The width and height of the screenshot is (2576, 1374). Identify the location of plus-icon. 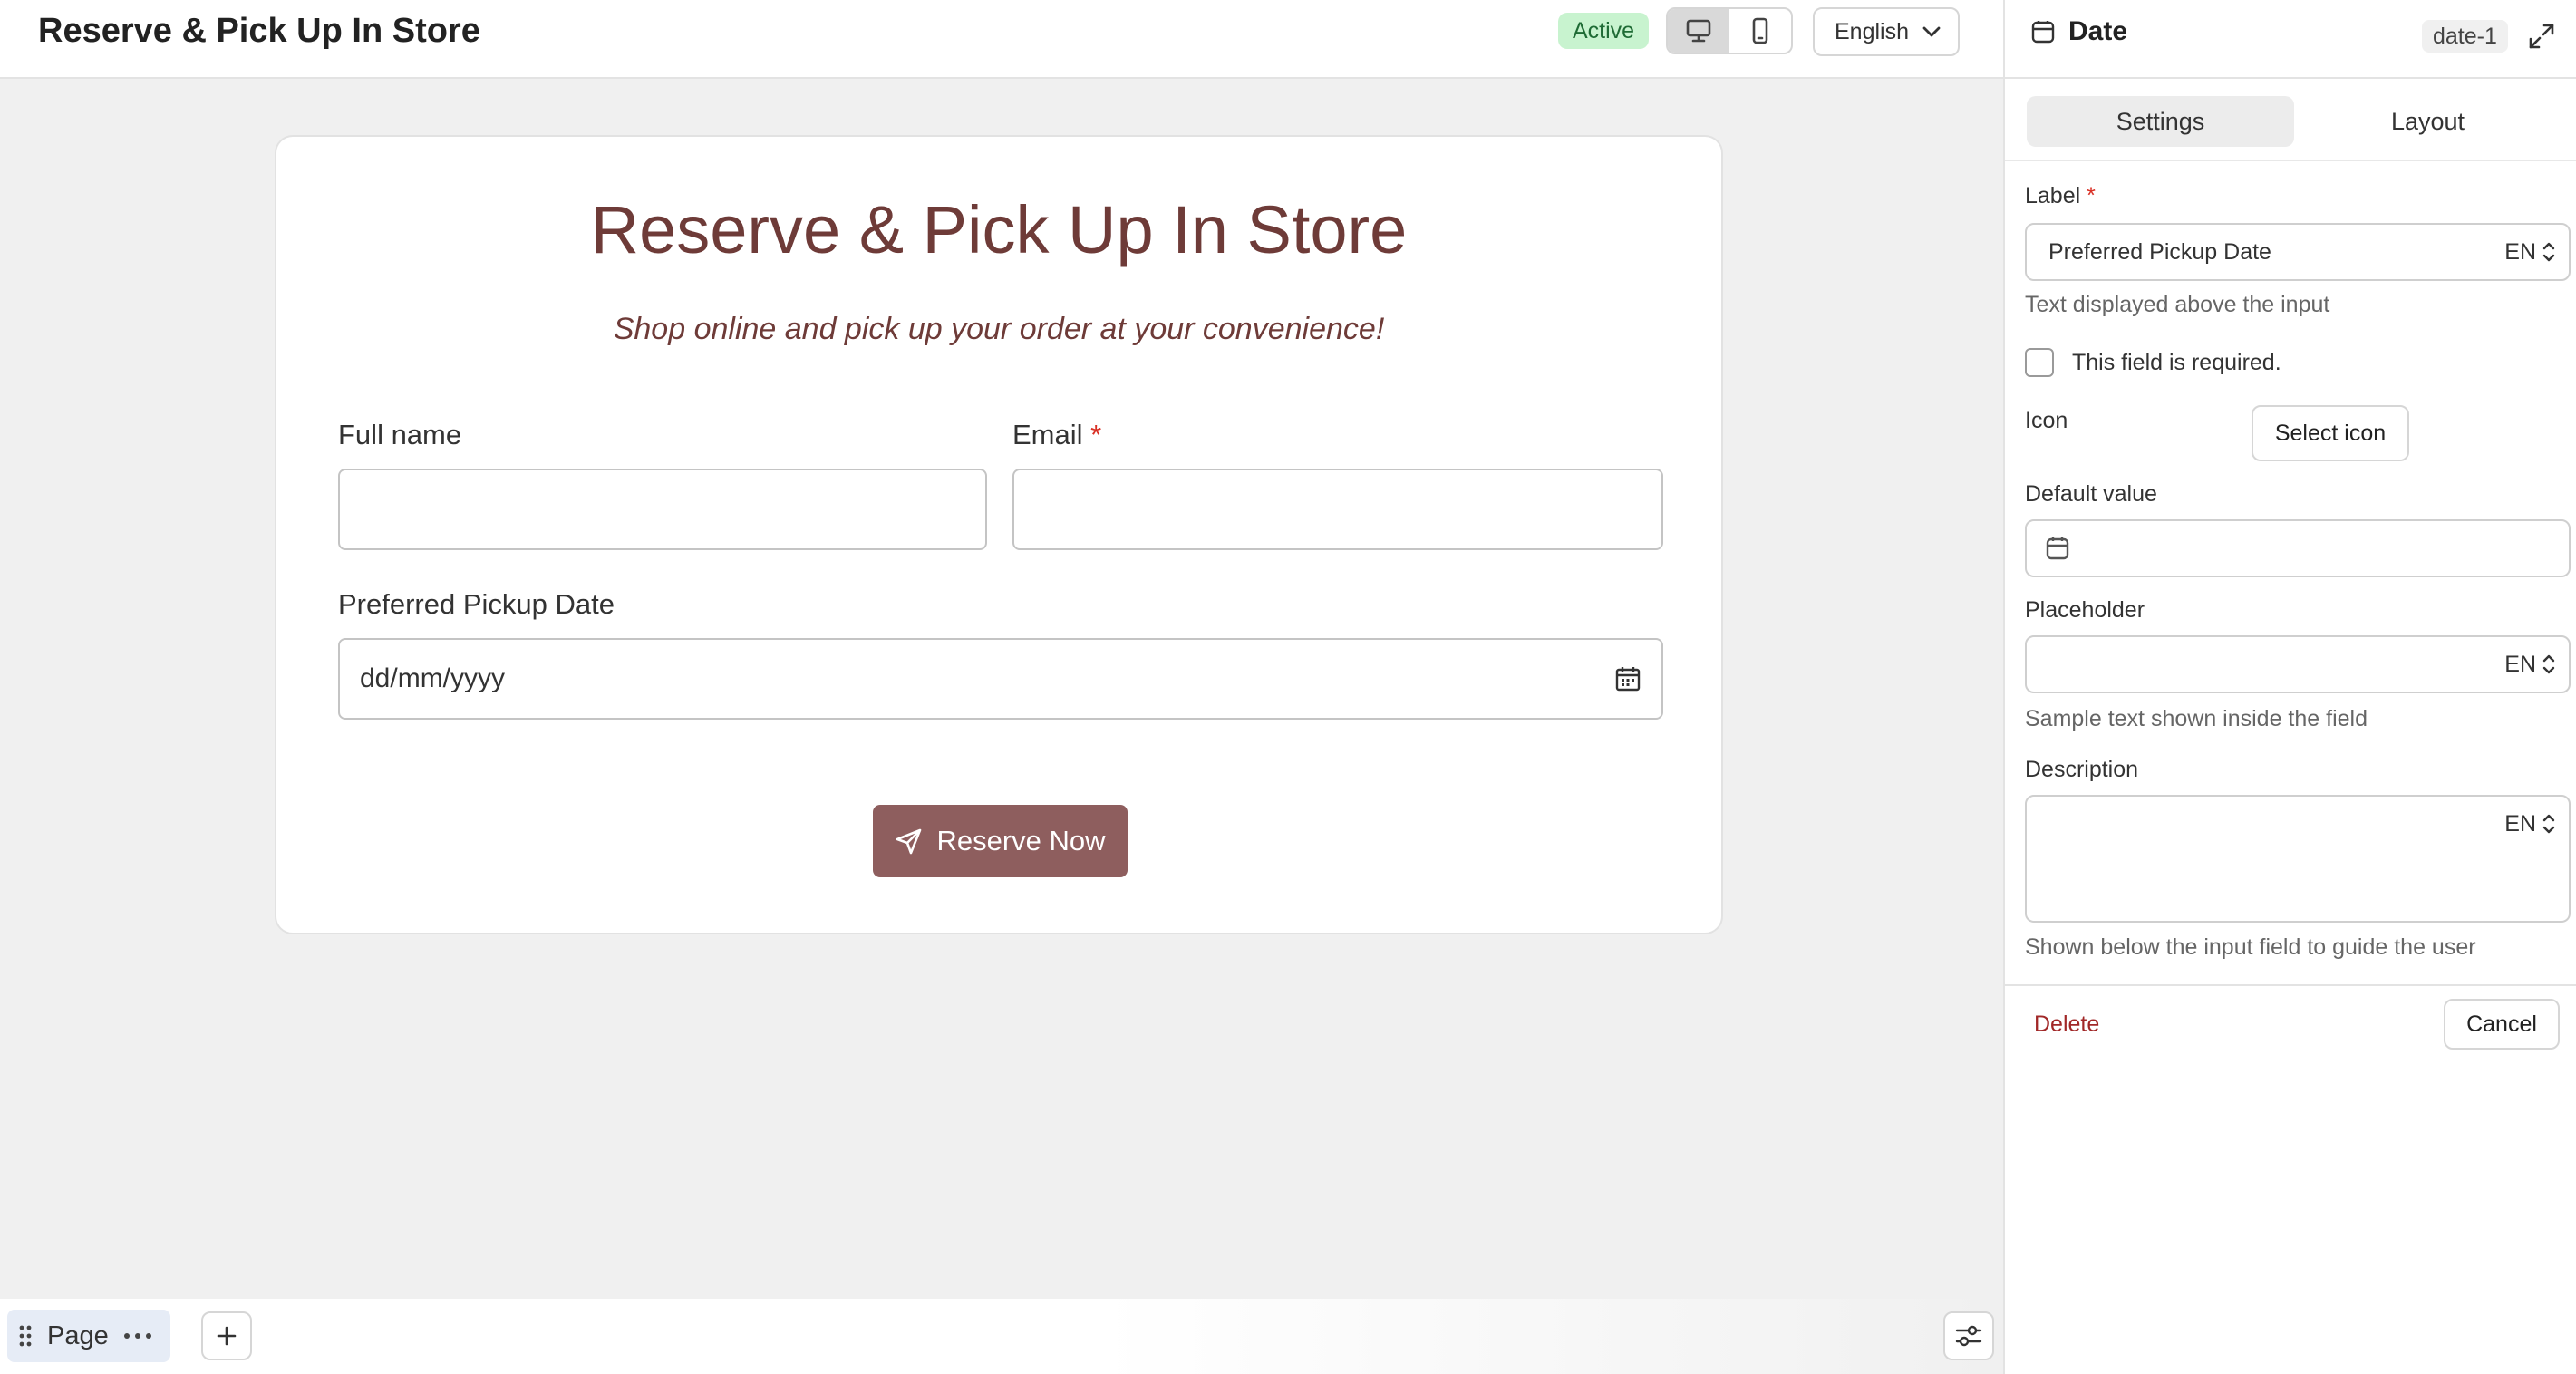
(227, 1336).